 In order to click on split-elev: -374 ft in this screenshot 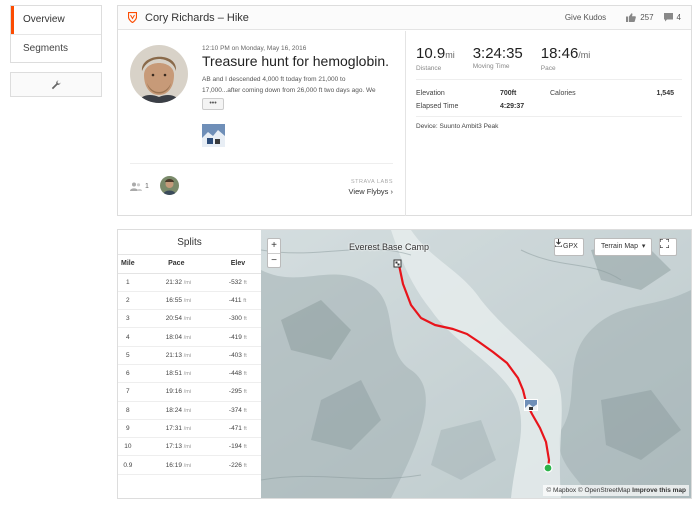, I will do `click(237, 410)`.